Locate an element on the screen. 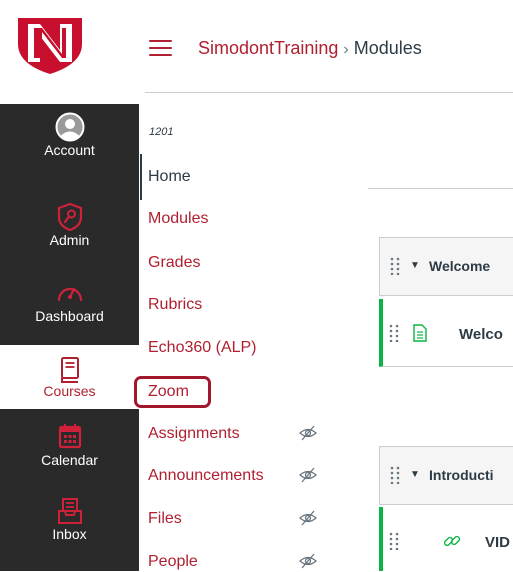 The width and height of the screenshot is (513, 572). course-nav-announcements: Announcements is located at coordinates (206, 476).